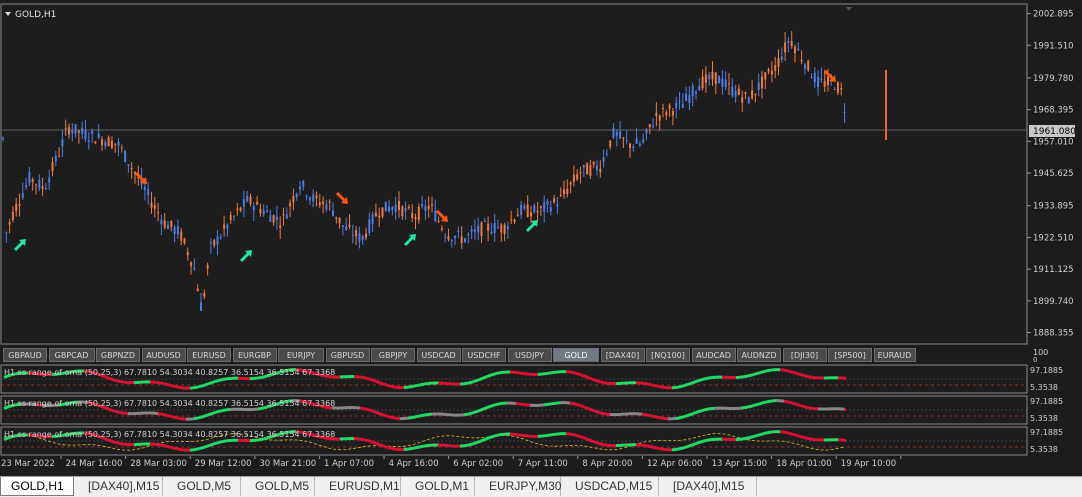  Describe the element at coordinates (393, 355) in the screenshot. I see `symbol-button-gbpjpy: GBPJPY` at that location.